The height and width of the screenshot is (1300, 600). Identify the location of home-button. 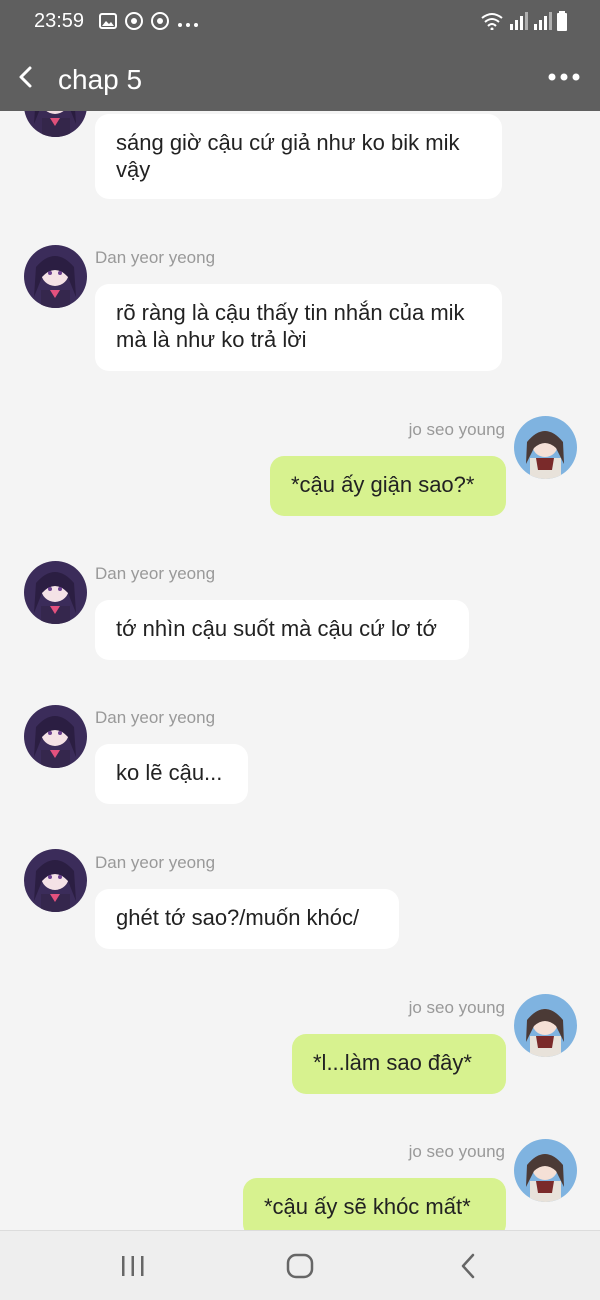
(300, 1266).